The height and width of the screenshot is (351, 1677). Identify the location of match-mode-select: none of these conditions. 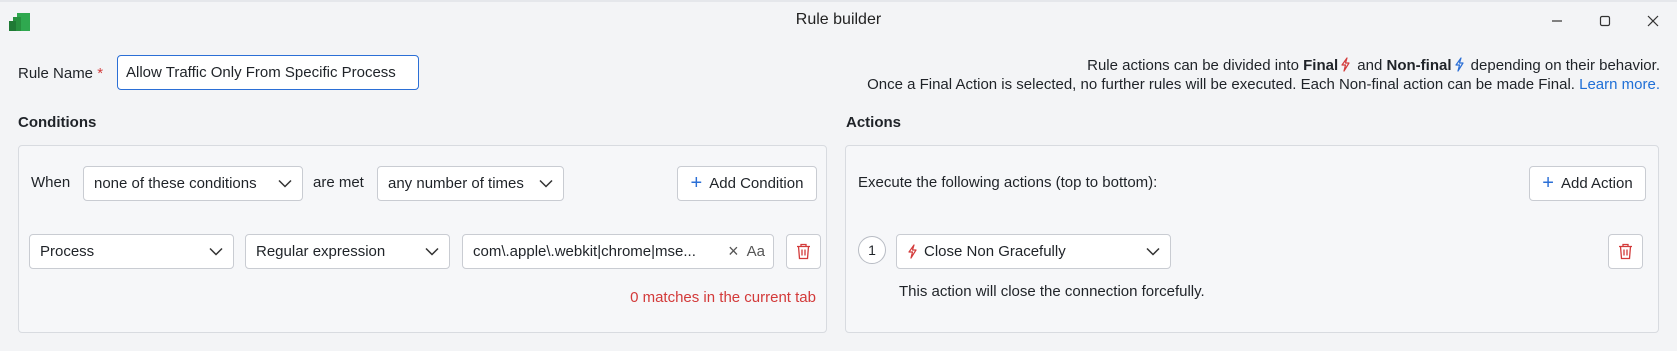
(193, 183).